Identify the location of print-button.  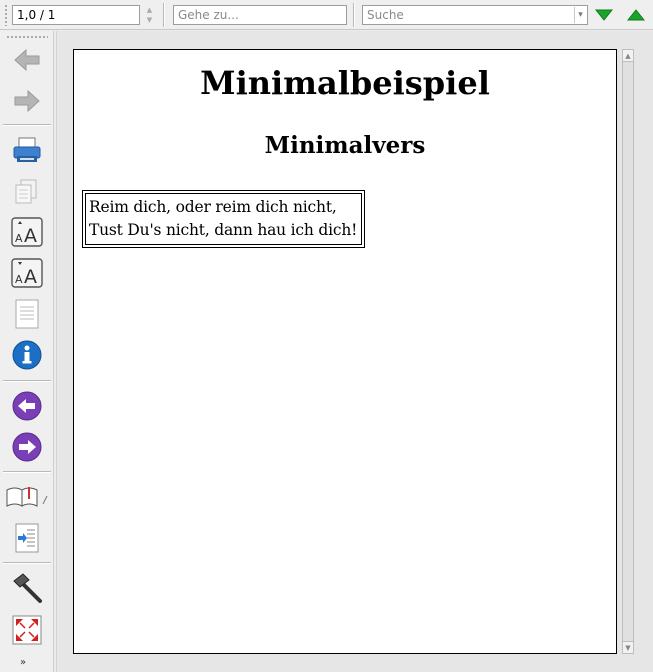
(27, 150).